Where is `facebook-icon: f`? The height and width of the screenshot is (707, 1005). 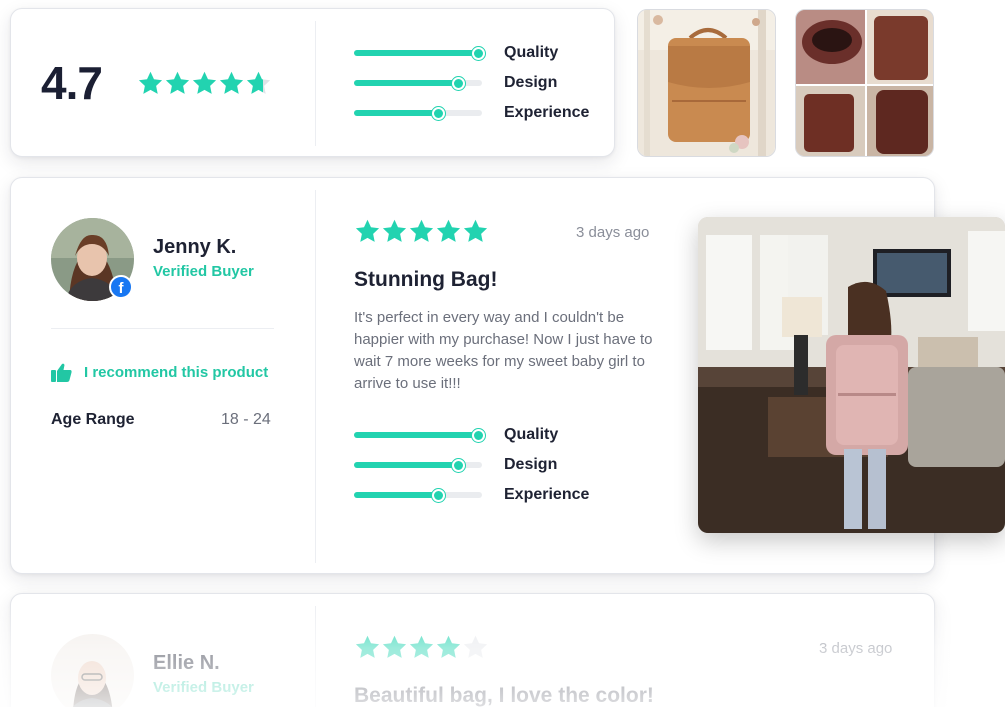
facebook-icon: f is located at coordinates (121, 287).